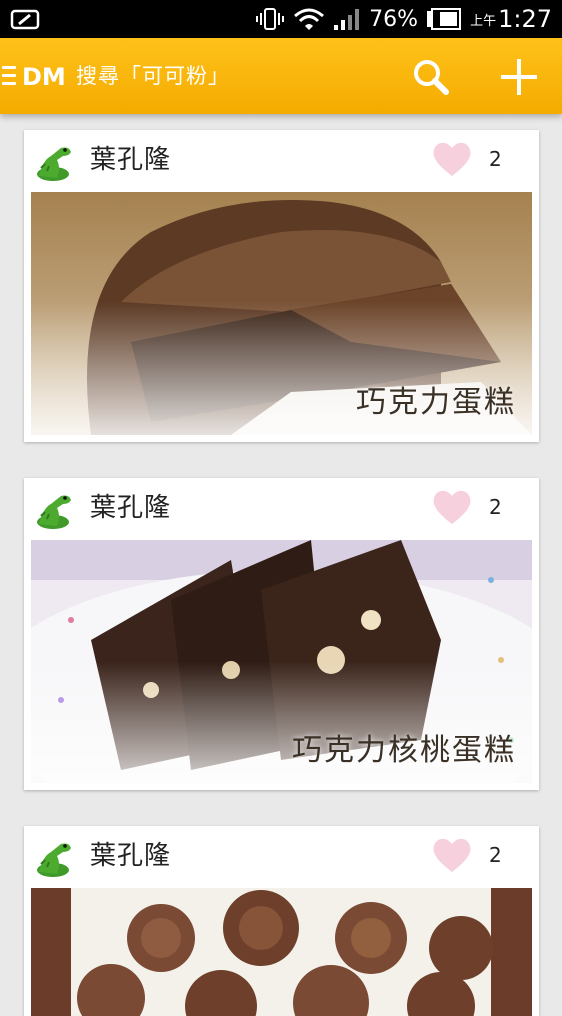  Describe the element at coordinates (394, 19) in the screenshot. I see `battery-percent: 76%` at that location.